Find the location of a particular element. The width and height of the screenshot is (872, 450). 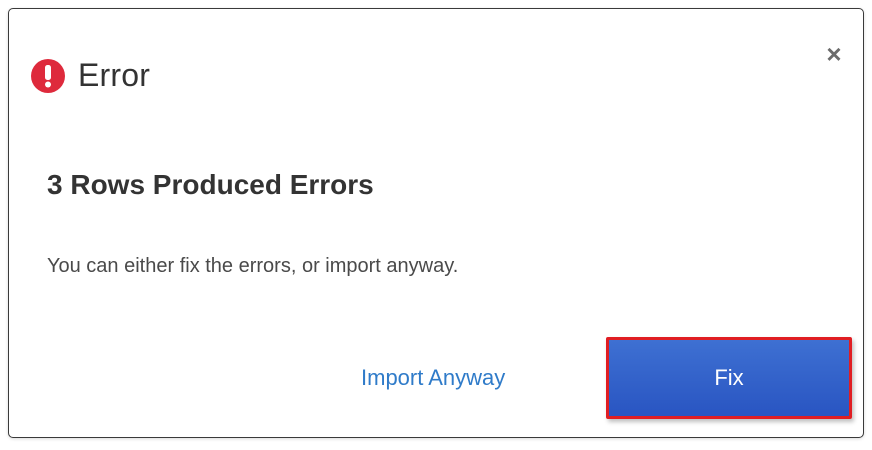

dialog-header: Error is located at coordinates (90, 75).